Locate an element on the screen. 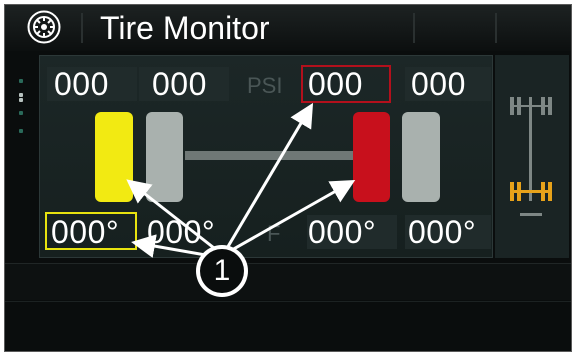 The width and height of the screenshot is (576, 356). callout-number: 1 is located at coordinates (222, 270).